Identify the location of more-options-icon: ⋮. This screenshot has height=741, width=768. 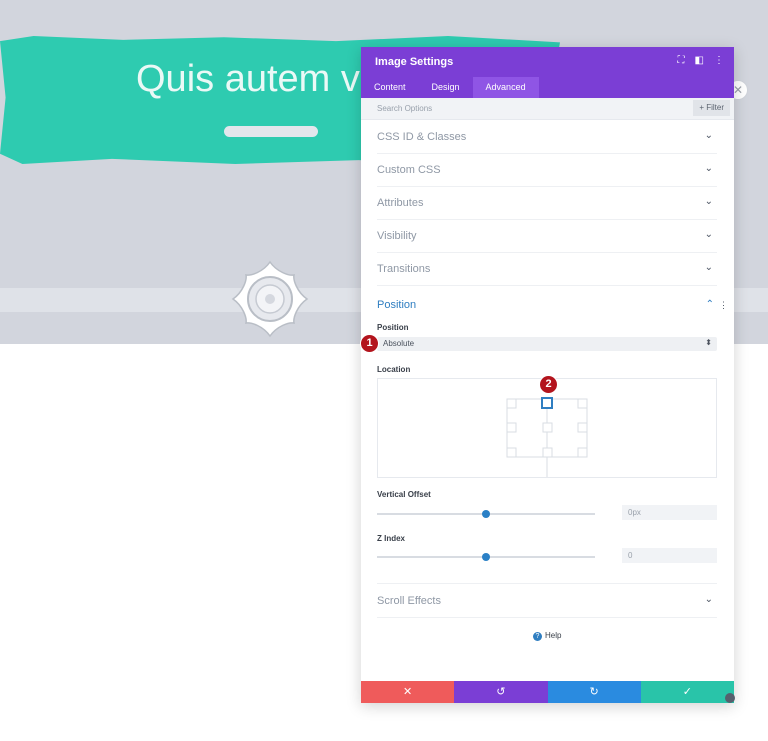
(719, 60).